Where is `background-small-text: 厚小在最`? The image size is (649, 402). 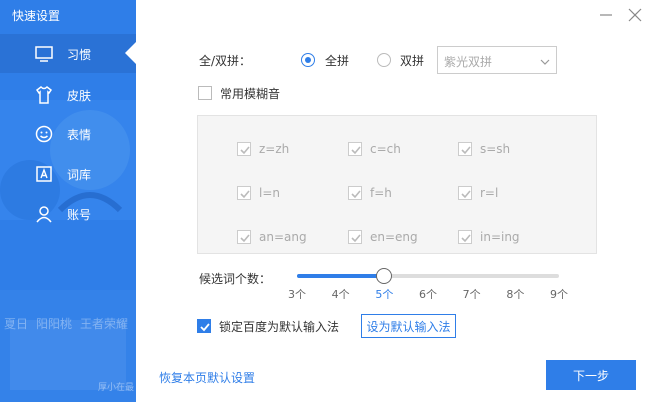 background-small-text: 厚小在最 is located at coordinates (116, 388).